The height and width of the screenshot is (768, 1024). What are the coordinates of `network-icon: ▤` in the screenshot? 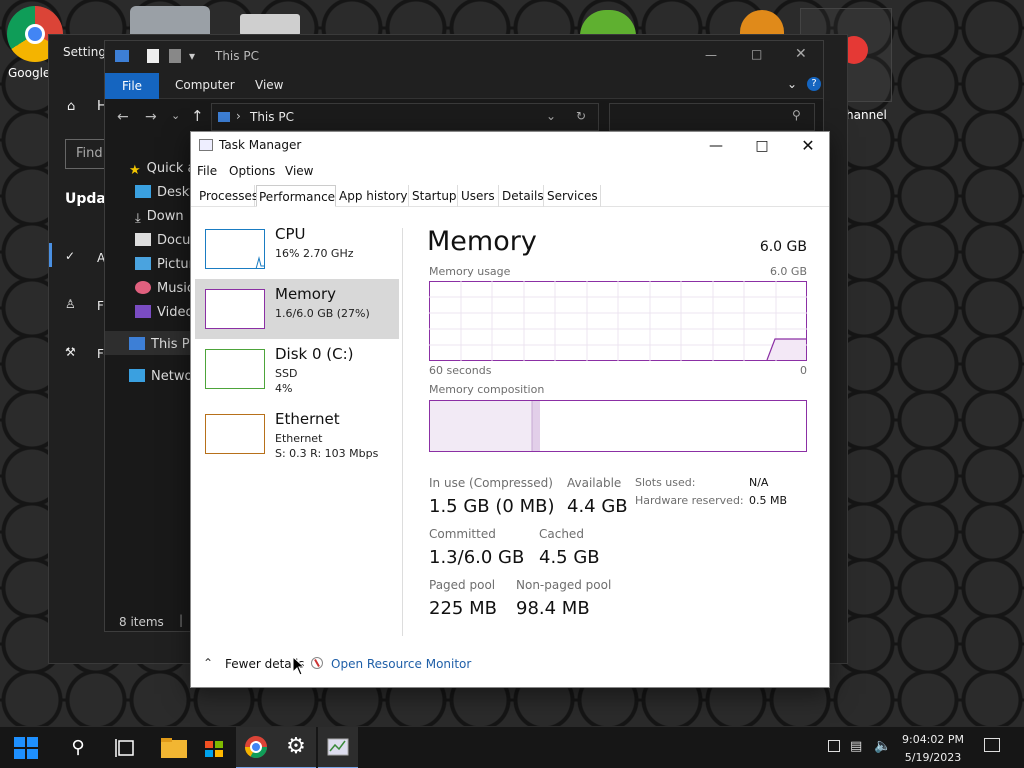 It's located at (856, 746).